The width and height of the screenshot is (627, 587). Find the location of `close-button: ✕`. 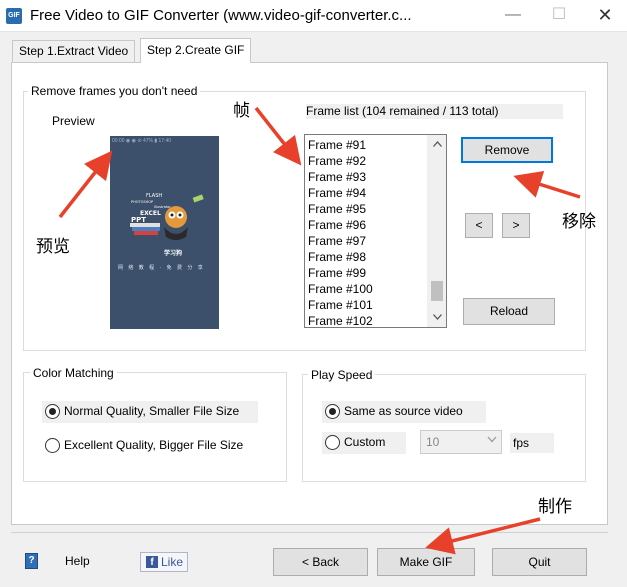

close-button: ✕ is located at coordinates (604, 16).